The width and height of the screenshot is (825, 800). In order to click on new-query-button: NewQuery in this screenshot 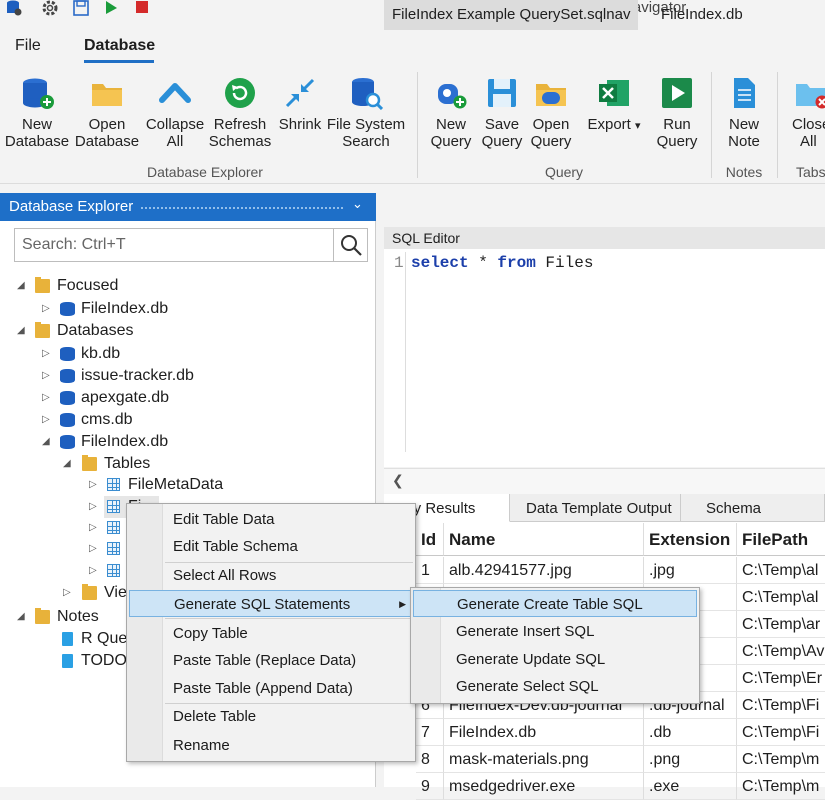, I will do `click(451, 113)`.